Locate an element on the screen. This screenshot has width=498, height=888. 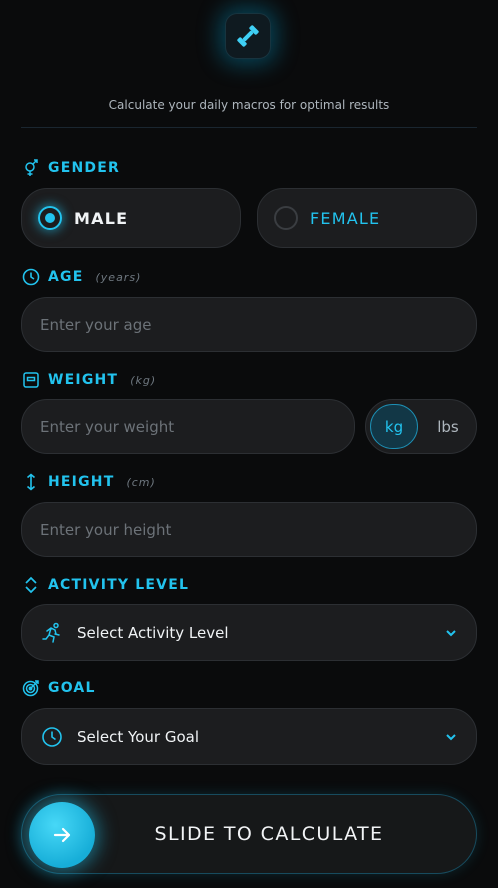
age-unit: (years) is located at coordinates (118, 277).